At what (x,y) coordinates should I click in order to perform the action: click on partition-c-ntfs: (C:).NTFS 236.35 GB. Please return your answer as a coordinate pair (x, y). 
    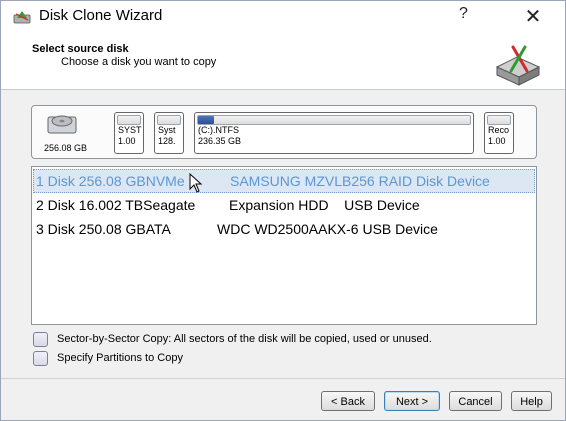
    Looking at the image, I should click on (334, 133).